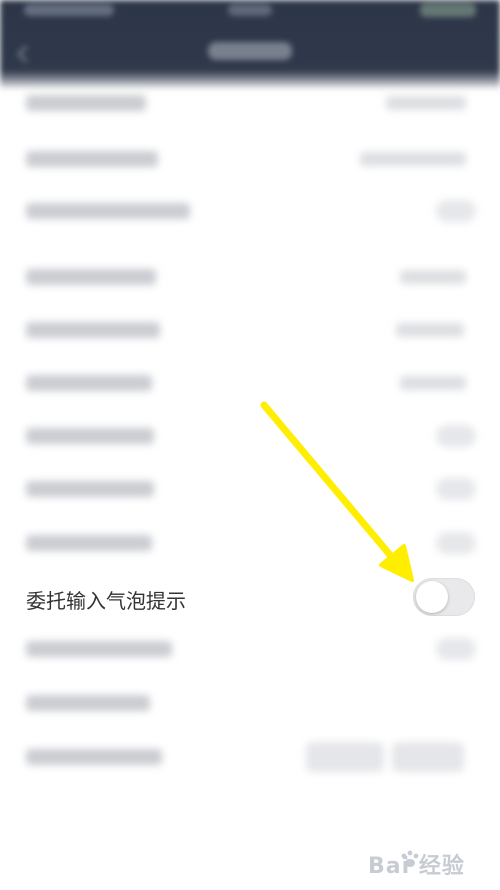  What do you see at coordinates (432, 597) in the screenshot?
I see `toggle-knob` at bounding box center [432, 597].